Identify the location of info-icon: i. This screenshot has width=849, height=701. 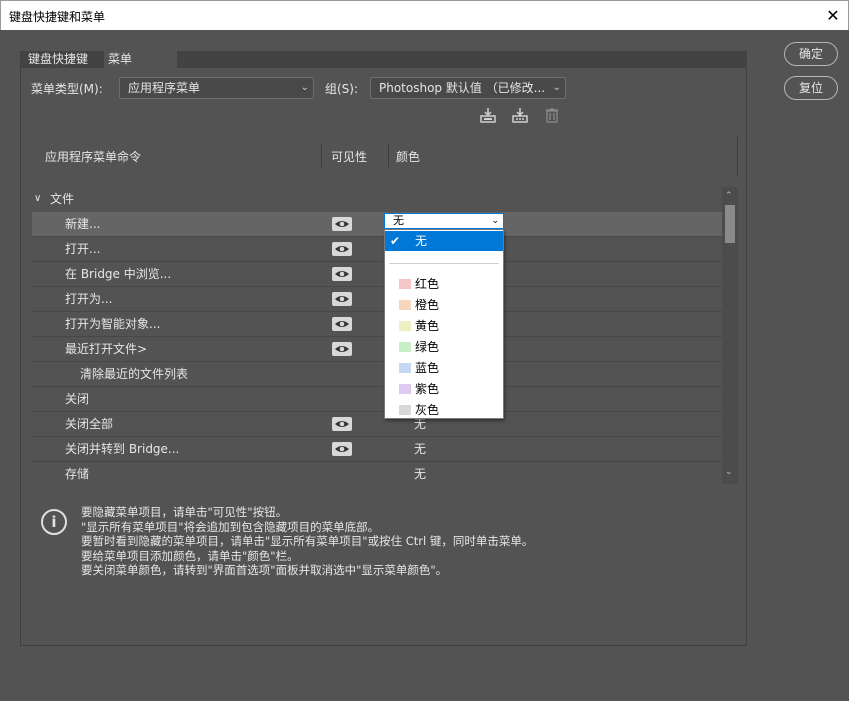
(54, 522).